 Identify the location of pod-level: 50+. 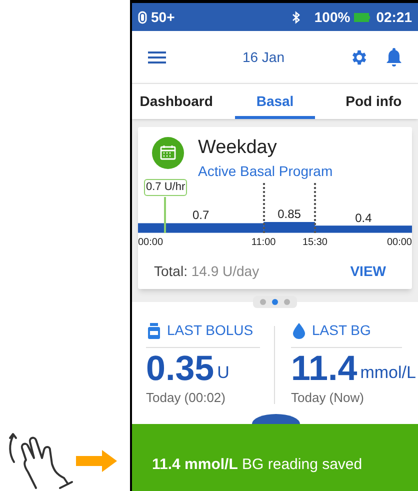
(163, 17).